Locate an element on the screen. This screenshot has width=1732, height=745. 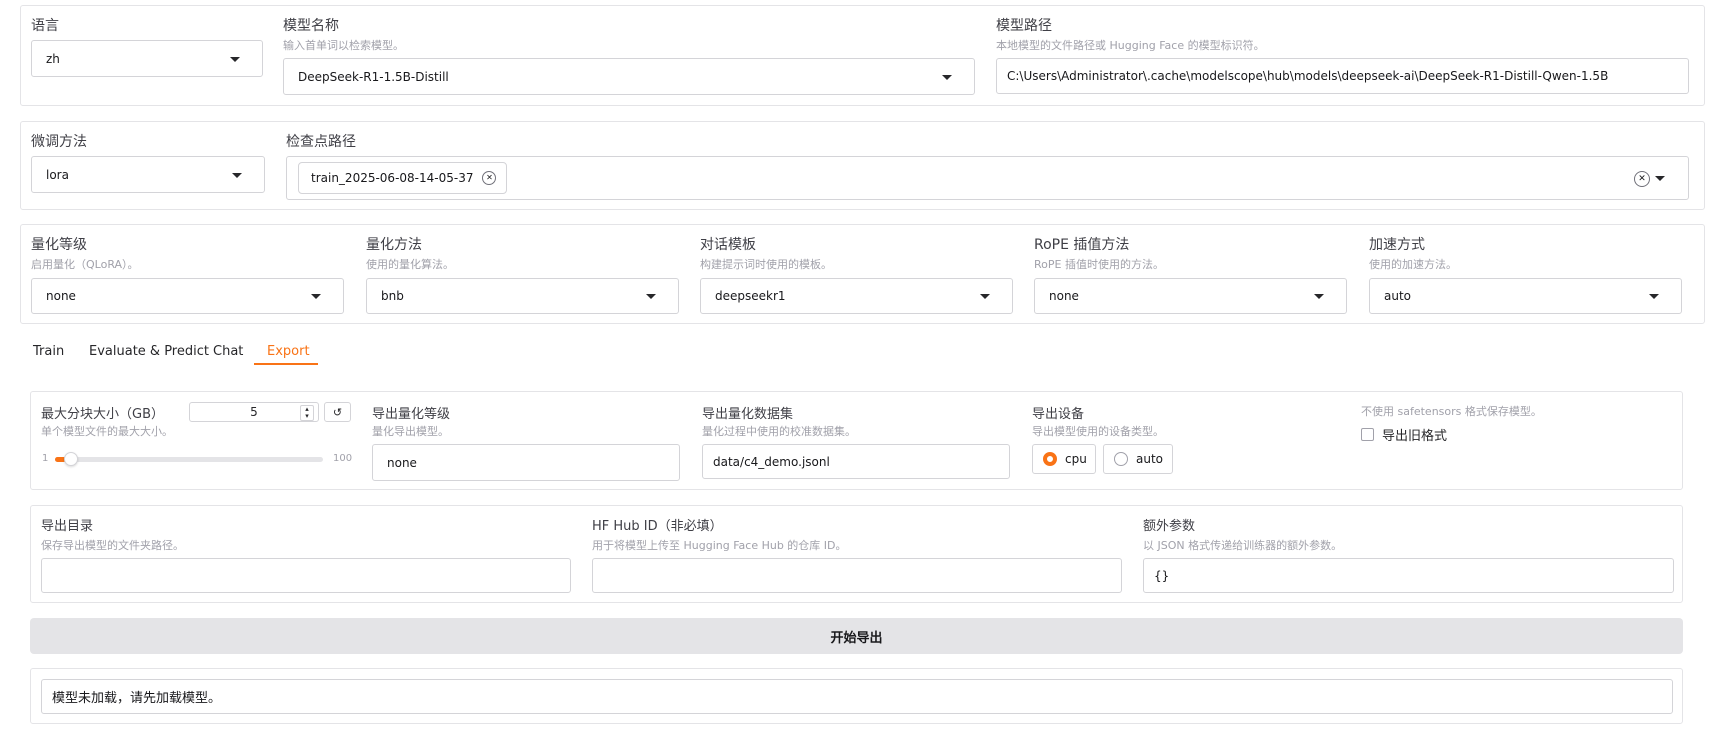
device-option-auto: auto is located at coordinates (1138, 459).